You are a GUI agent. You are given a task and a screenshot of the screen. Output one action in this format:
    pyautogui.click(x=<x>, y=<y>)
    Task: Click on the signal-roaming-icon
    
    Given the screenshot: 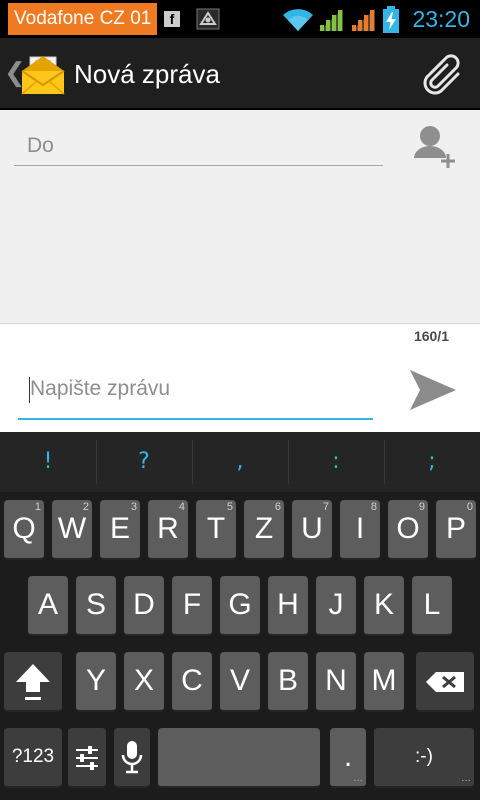 What is the action you would take?
    pyautogui.click(x=363, y=20)
    